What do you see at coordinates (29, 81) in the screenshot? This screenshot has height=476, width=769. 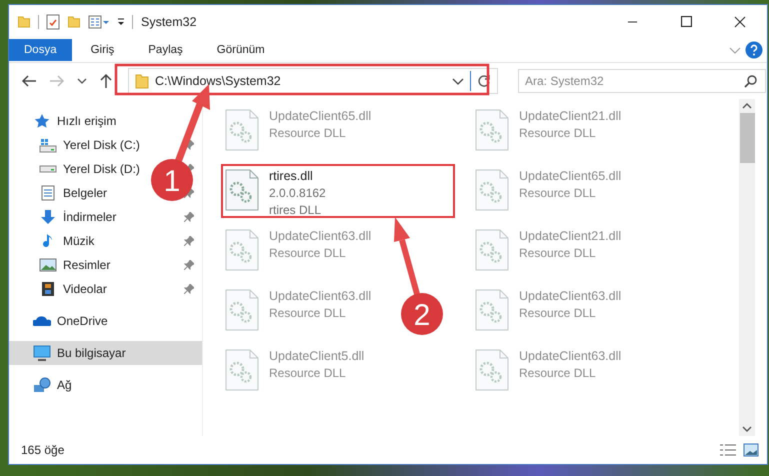 I see `back-icon` at bounding box center [29, 81].